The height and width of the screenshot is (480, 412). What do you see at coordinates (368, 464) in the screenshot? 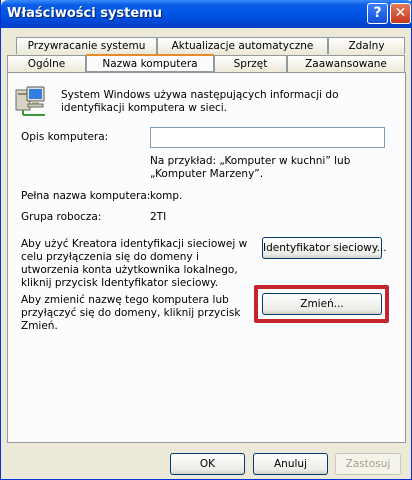
I see `apply-button: Zastosuj` at bounding box center [368, 464].